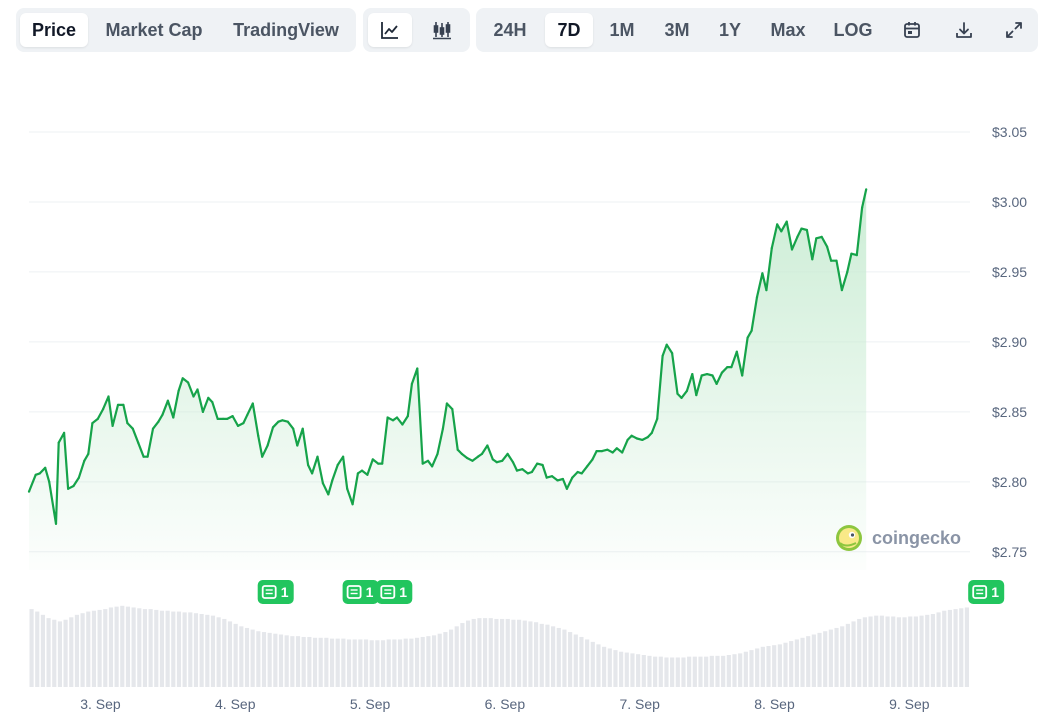 Image resolution: width=1038 pixels, height=724 pixels. What do you see at coordinates (1009, 272) in the screenshot?
I see `y-tick-label: $2.95` at bounding box center [1009, 272].